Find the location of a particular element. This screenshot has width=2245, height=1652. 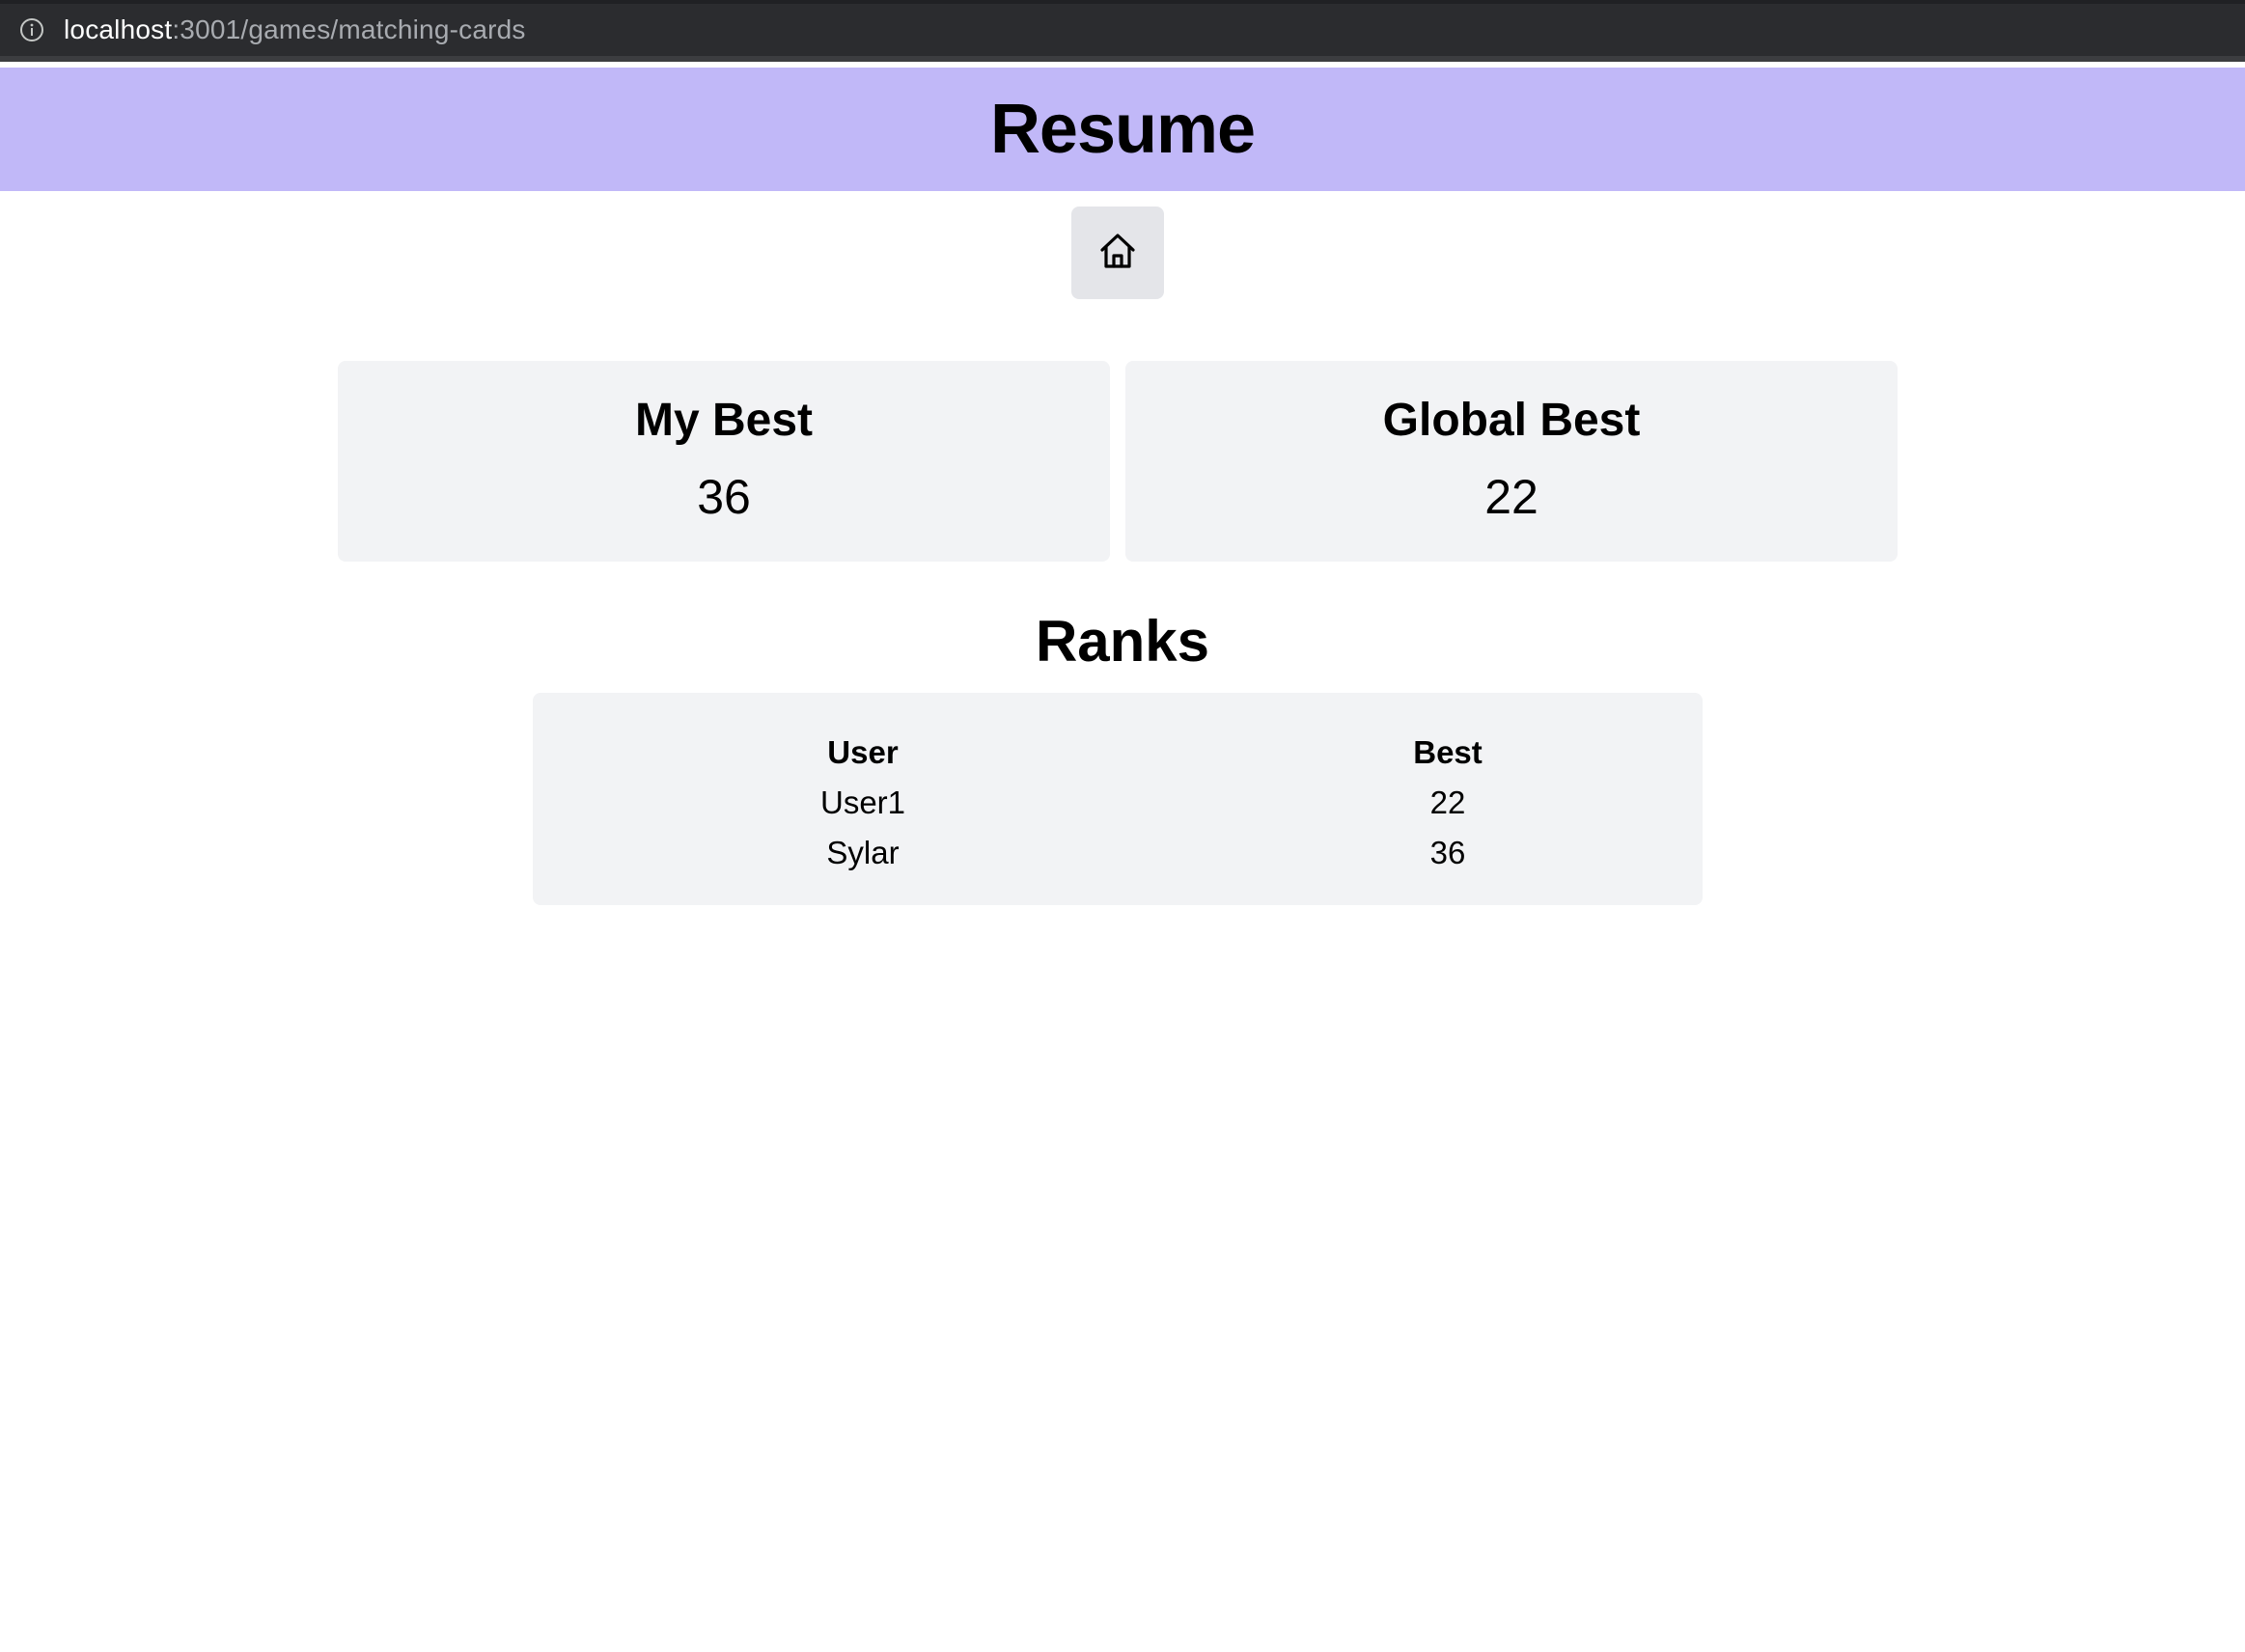

cell-user: Sylar is located at coordinates (863, 852).